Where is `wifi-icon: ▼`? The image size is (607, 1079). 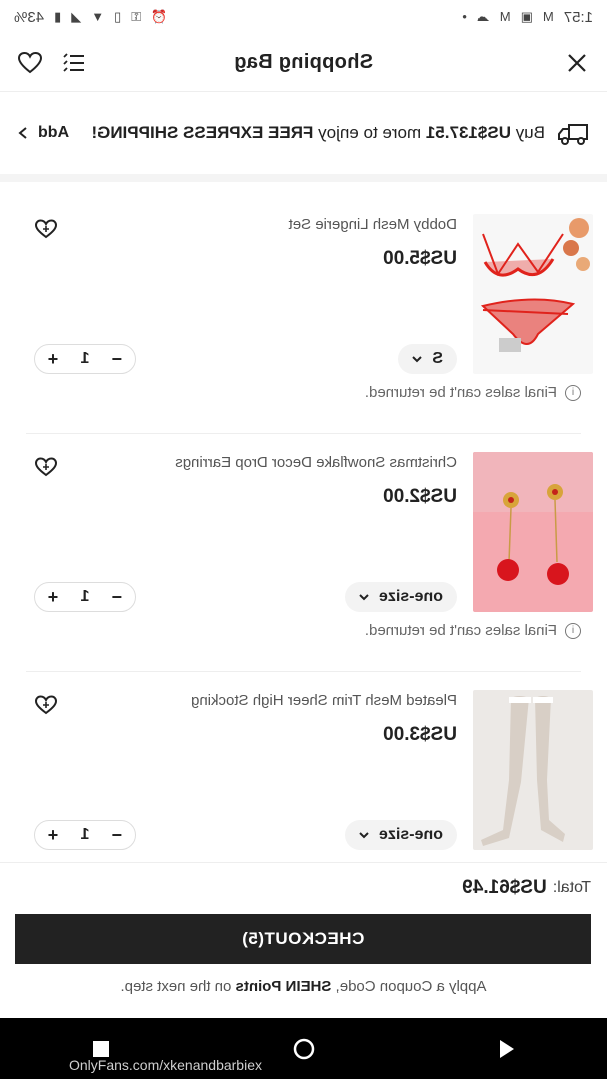
wifi-icon: ▼ is located at coordinates (98, 16).